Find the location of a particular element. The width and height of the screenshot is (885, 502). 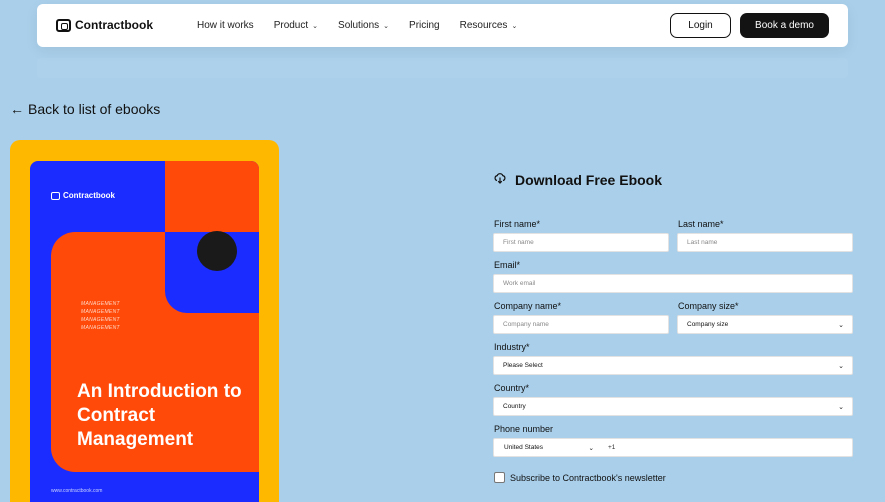

newsletter-label: Subscribe to Contractbook's newsletter is located at coordinates (588, 477).